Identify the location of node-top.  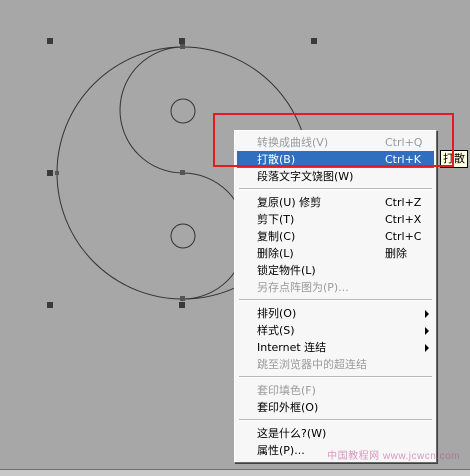
(182, 46).